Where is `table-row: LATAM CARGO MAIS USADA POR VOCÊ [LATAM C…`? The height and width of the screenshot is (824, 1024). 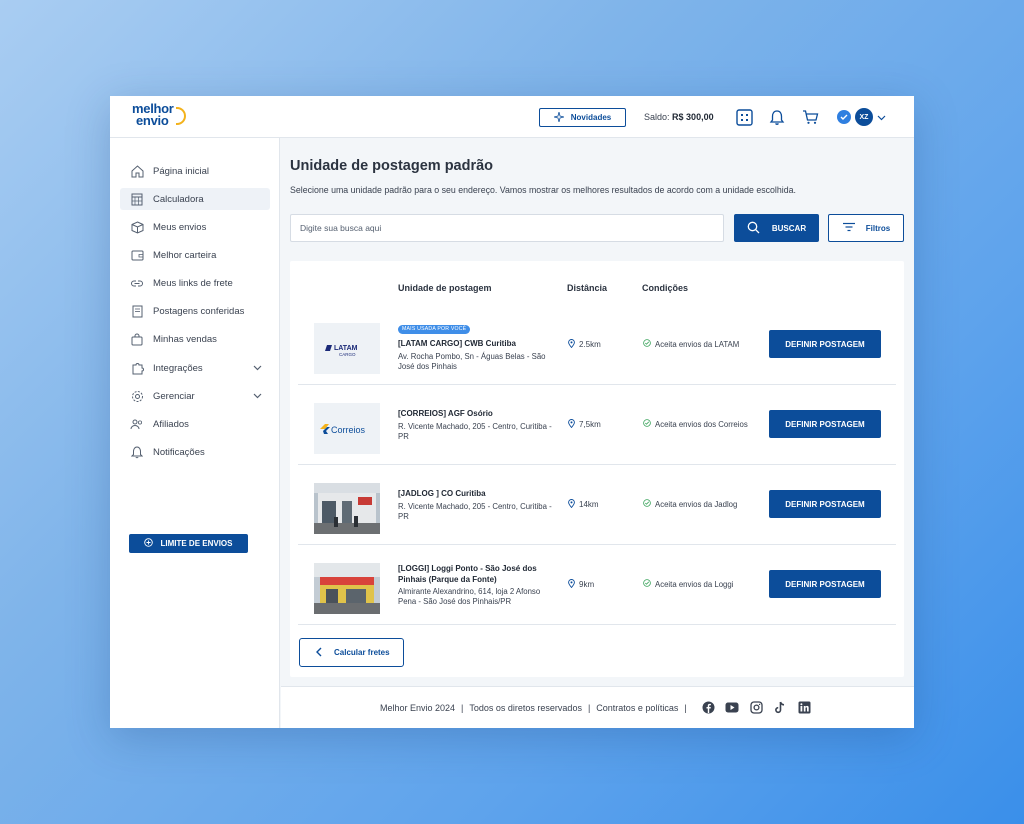 table-row: LATAM CARGO MAIS USADA POR VOCÊ [LATAM C… is located at coordinates (597, 345).